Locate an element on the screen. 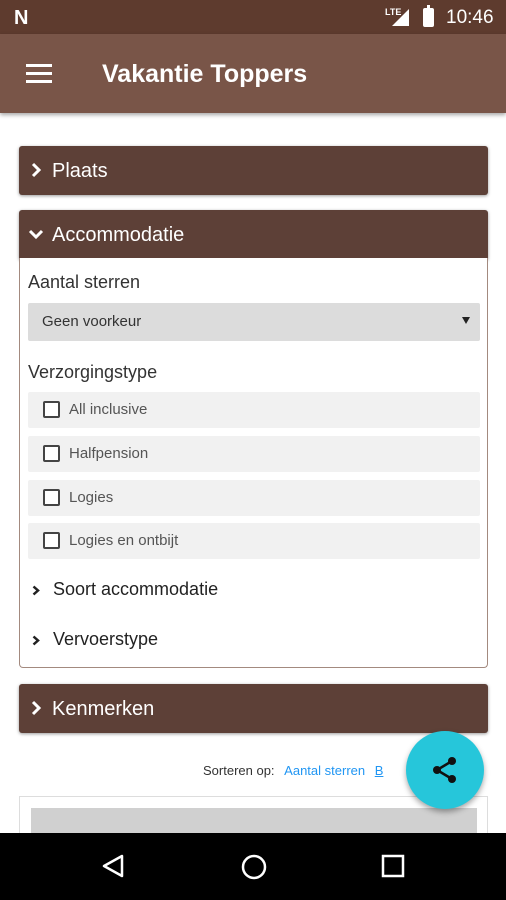 The image size is (506, 900). checkbox-label: Halfpension is located at coordinates (109, 453).